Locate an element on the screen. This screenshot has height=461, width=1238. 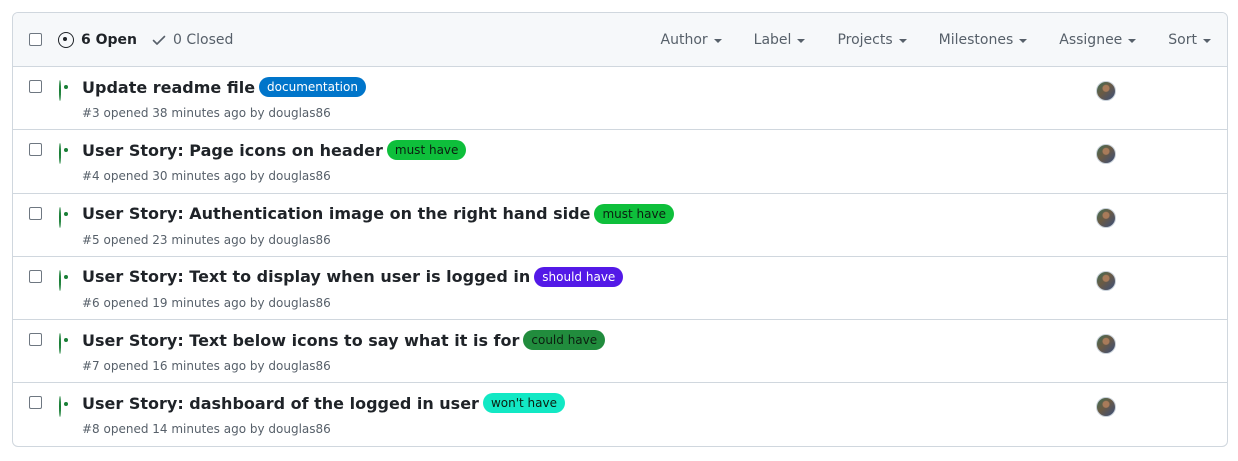
issue-meta-text: #6 opened 19 minutes ago by is located at coordinates (175, 302).